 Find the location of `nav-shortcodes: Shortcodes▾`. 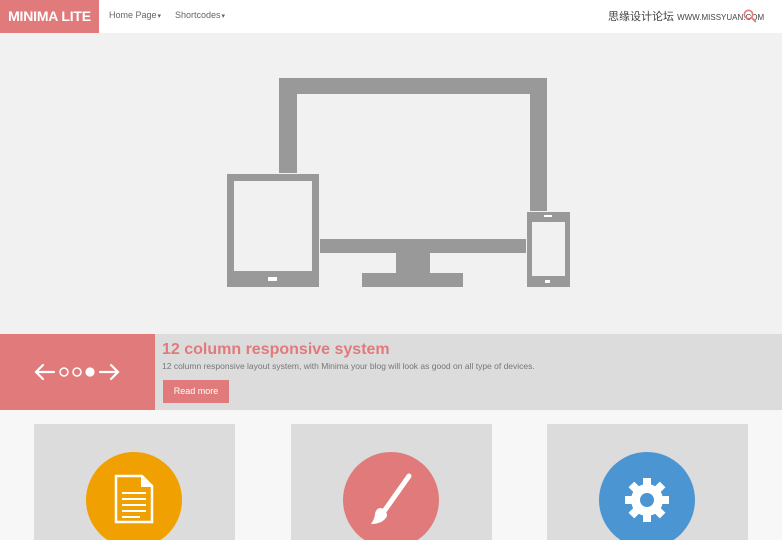

nav-shortcodes: Shortcodes▾ is located at coordinates (200, 16).